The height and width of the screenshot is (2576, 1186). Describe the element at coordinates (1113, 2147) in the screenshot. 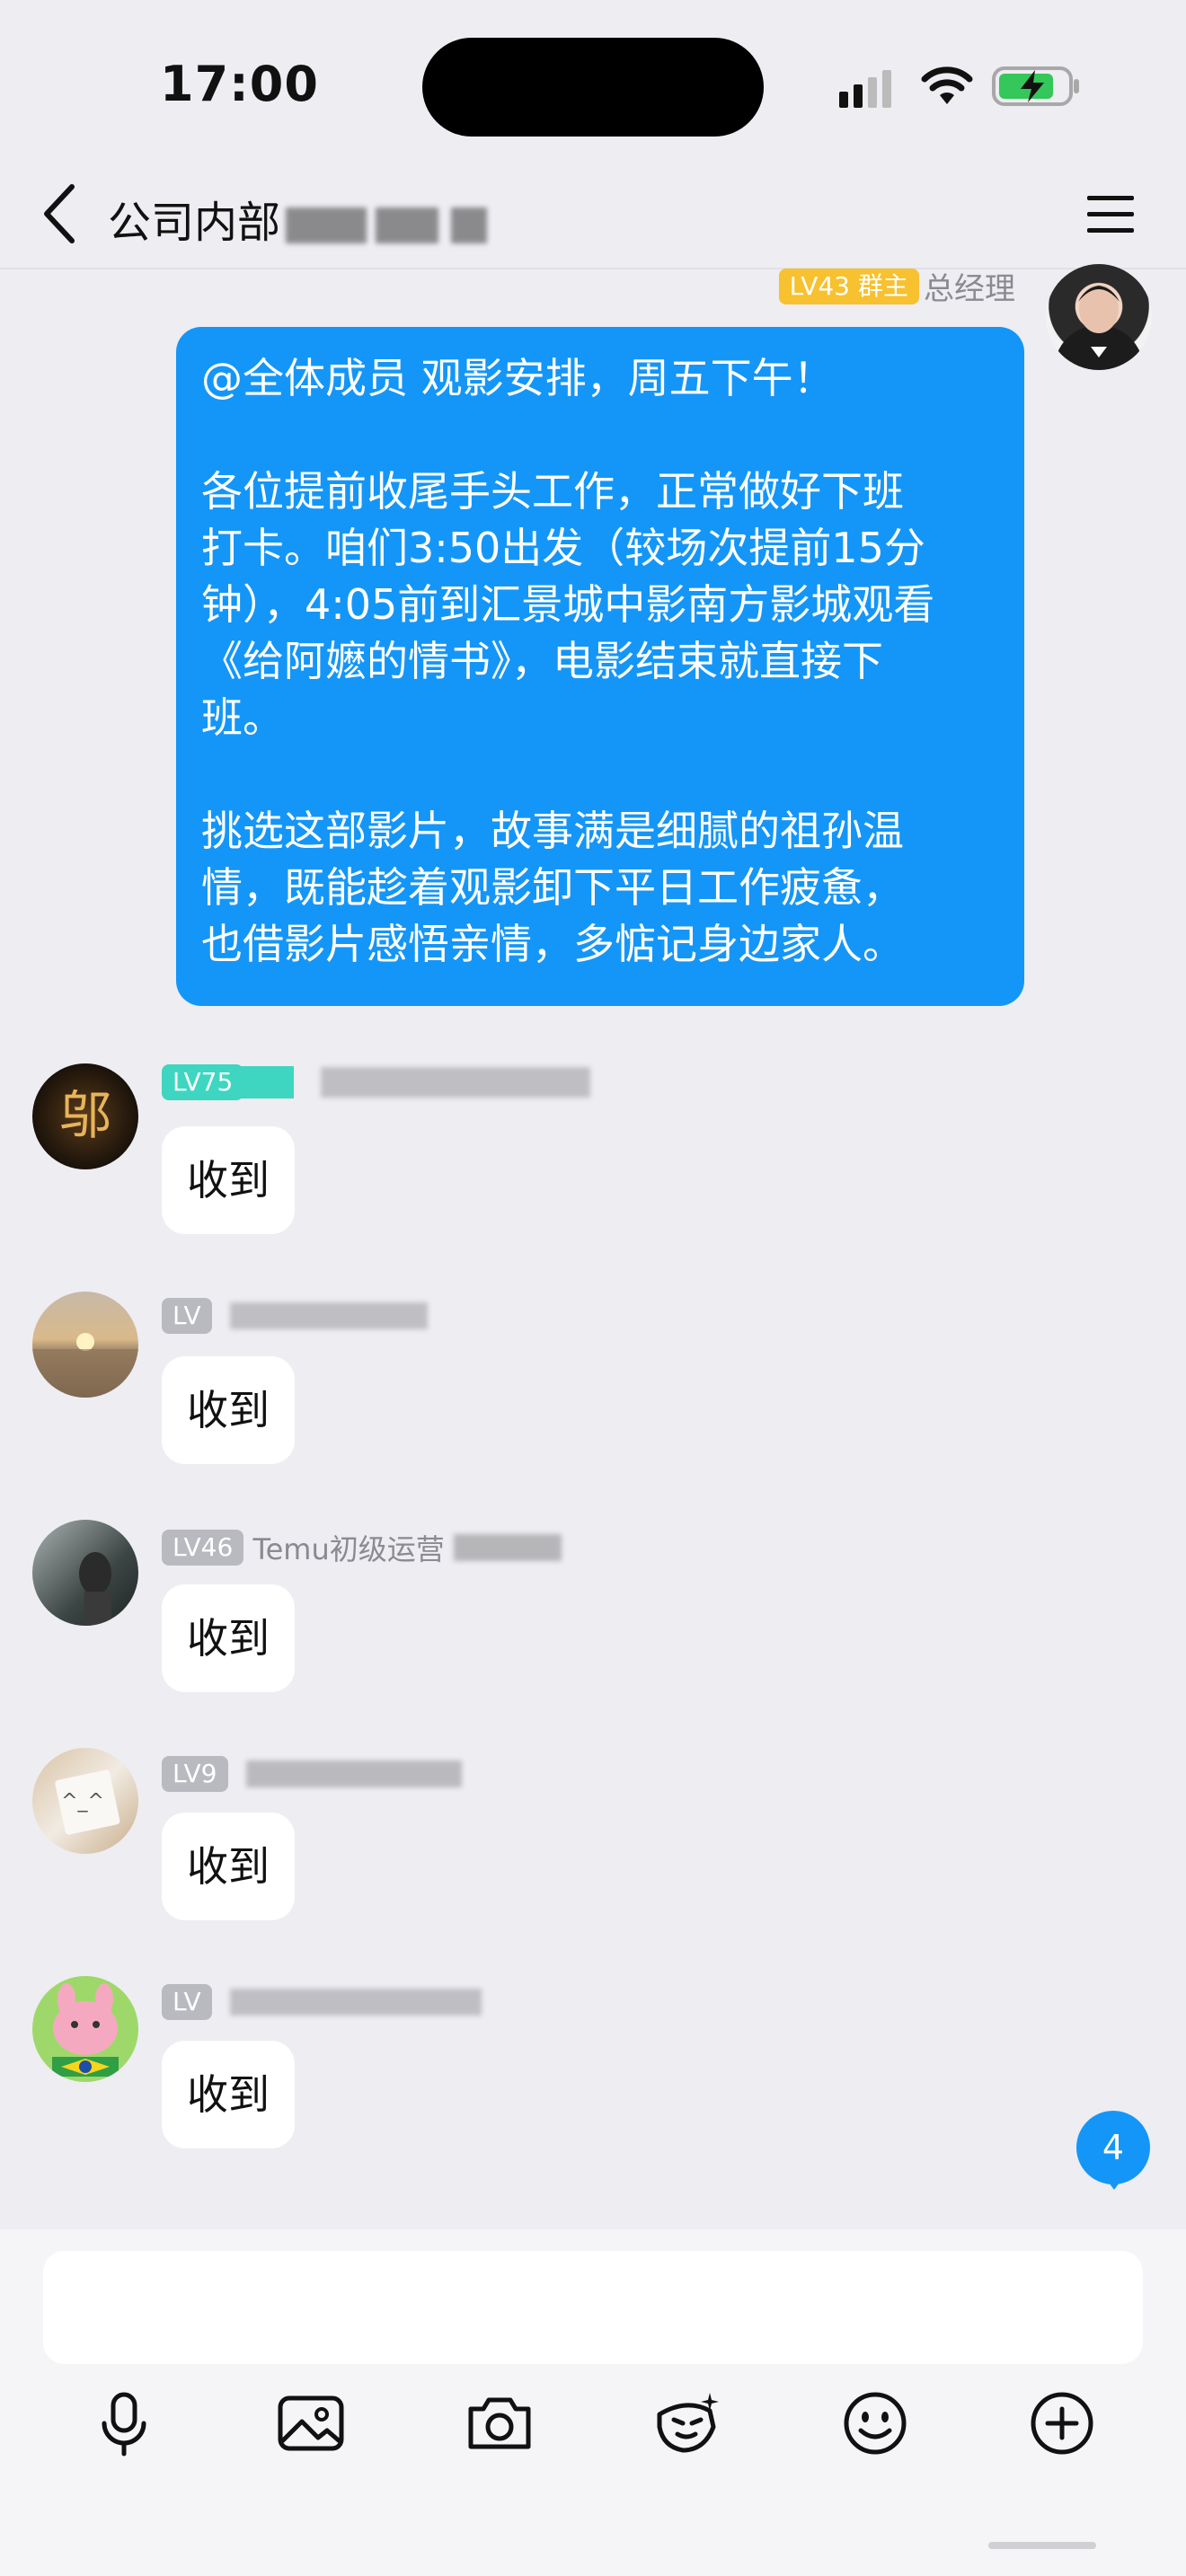

I see `unread-count-bubble: 4` at that location.